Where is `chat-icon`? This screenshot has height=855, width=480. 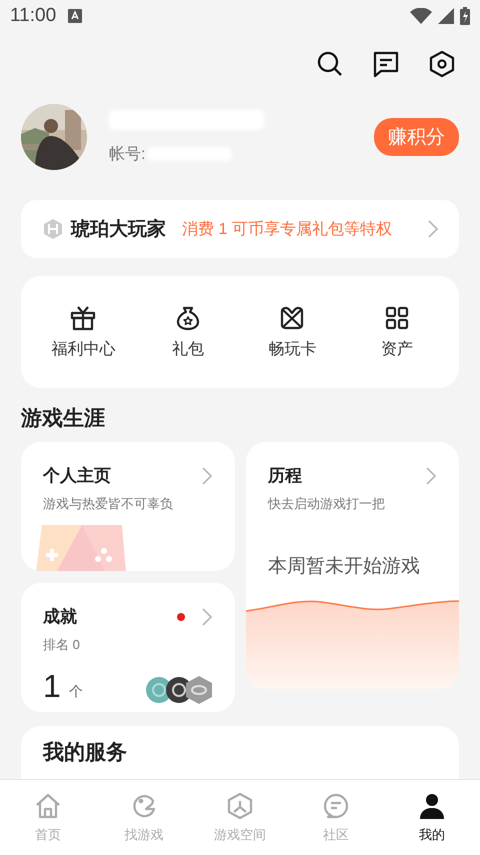 chat-icon is located at coordinates (336, 806).